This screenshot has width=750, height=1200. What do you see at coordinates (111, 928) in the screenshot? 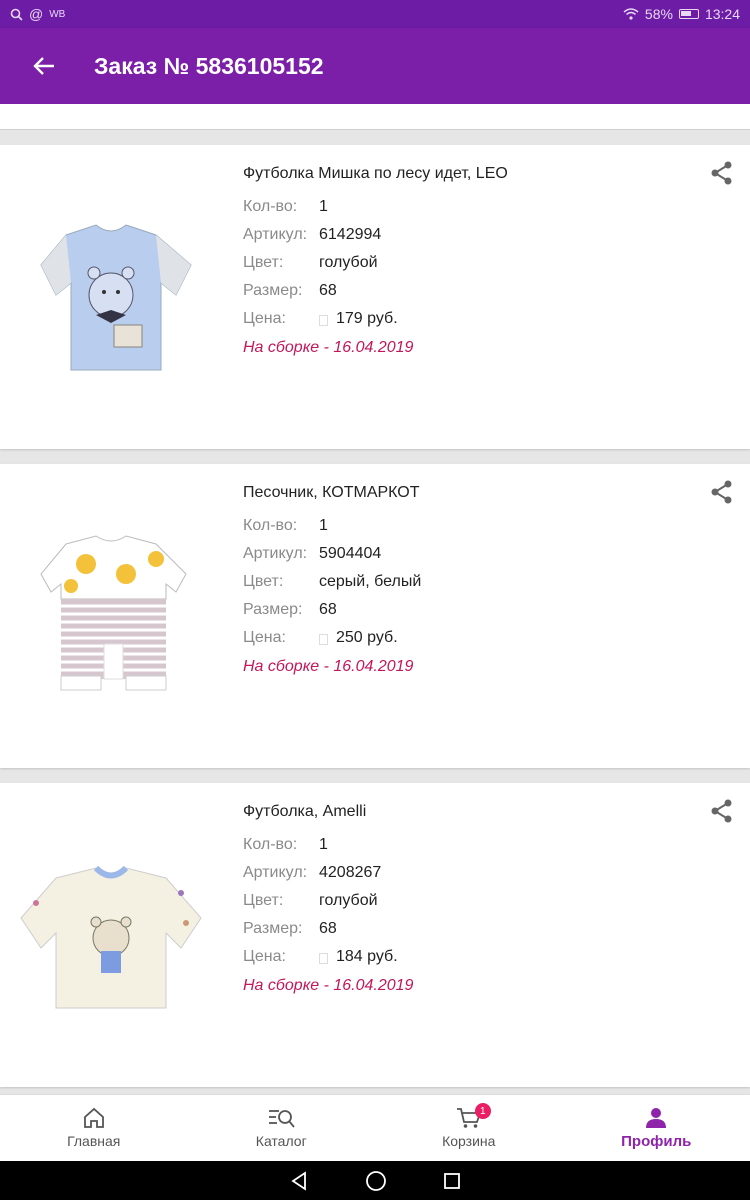
I see `product-image-tshirt-bear-cream` at bounding box center [111, 928].